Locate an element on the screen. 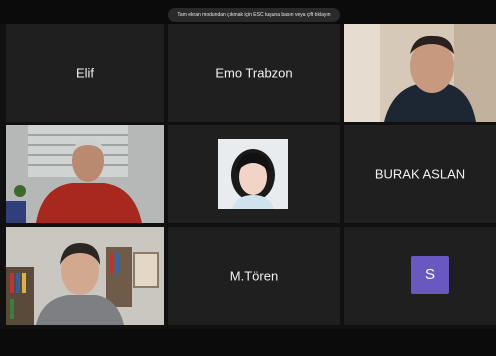 Image resolution: width=496 pixels, height=356 pixels. participant-name: M.Tören is located at coordinates (254, 276).